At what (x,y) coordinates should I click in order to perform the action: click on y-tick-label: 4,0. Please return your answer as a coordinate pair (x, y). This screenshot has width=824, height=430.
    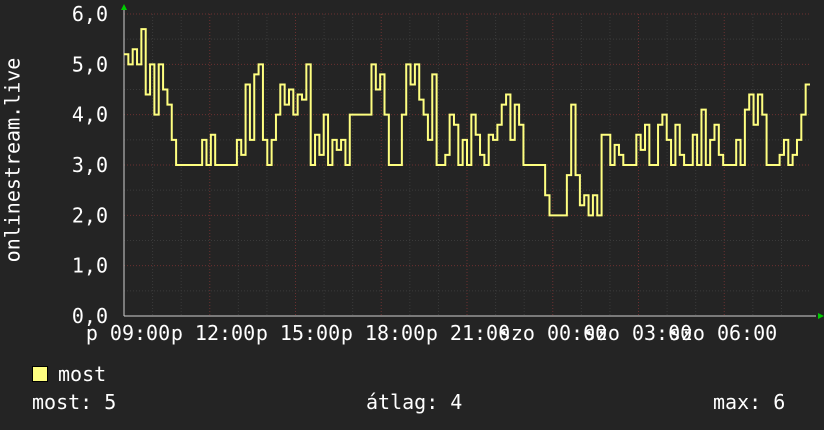
    Looking at the image, I should click on (90, 115).